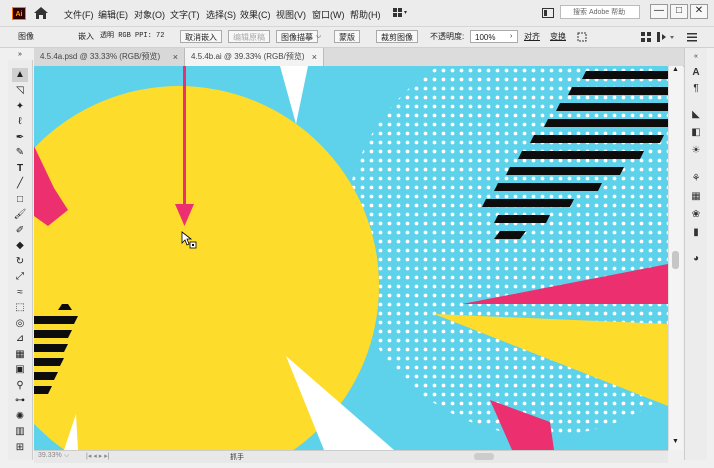 This screenshot has height=468, width=714. Describe the element at coordinates (20, 370) in the screenshot. I see `gradient-tool-icon: ▣` at that location.